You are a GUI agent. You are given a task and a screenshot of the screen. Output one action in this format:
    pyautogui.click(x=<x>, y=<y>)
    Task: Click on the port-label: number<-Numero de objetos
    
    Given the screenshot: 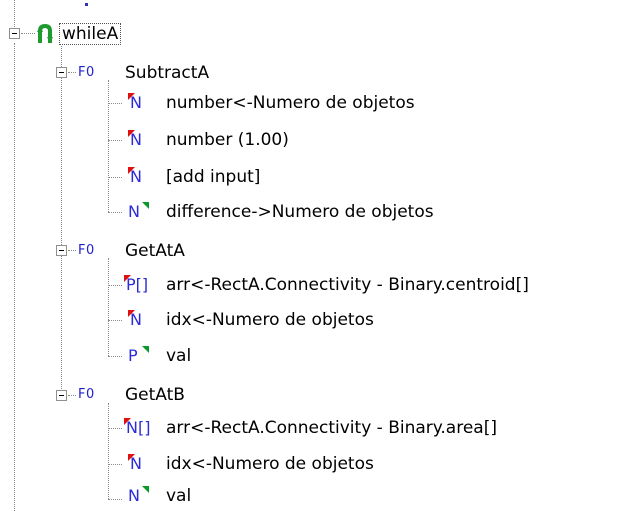 What is the action you would take?
    pyautogui.click(x=290, y=103)
    